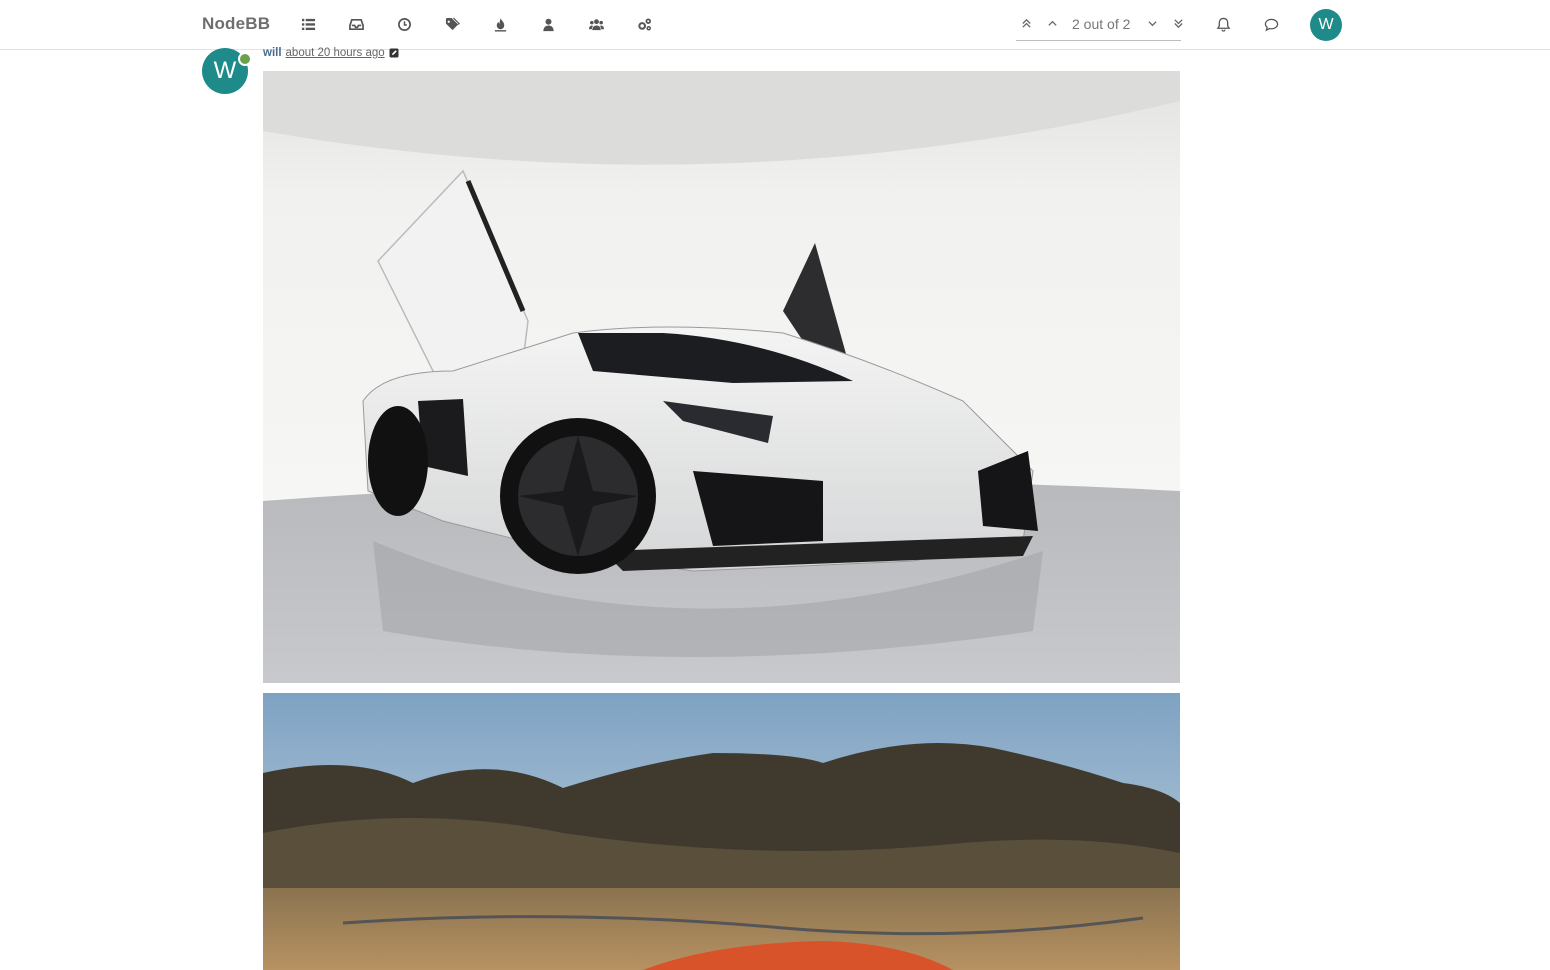 This screenshot has height=970, width=1550. I want to click on recent-icon, so click(404, 24).